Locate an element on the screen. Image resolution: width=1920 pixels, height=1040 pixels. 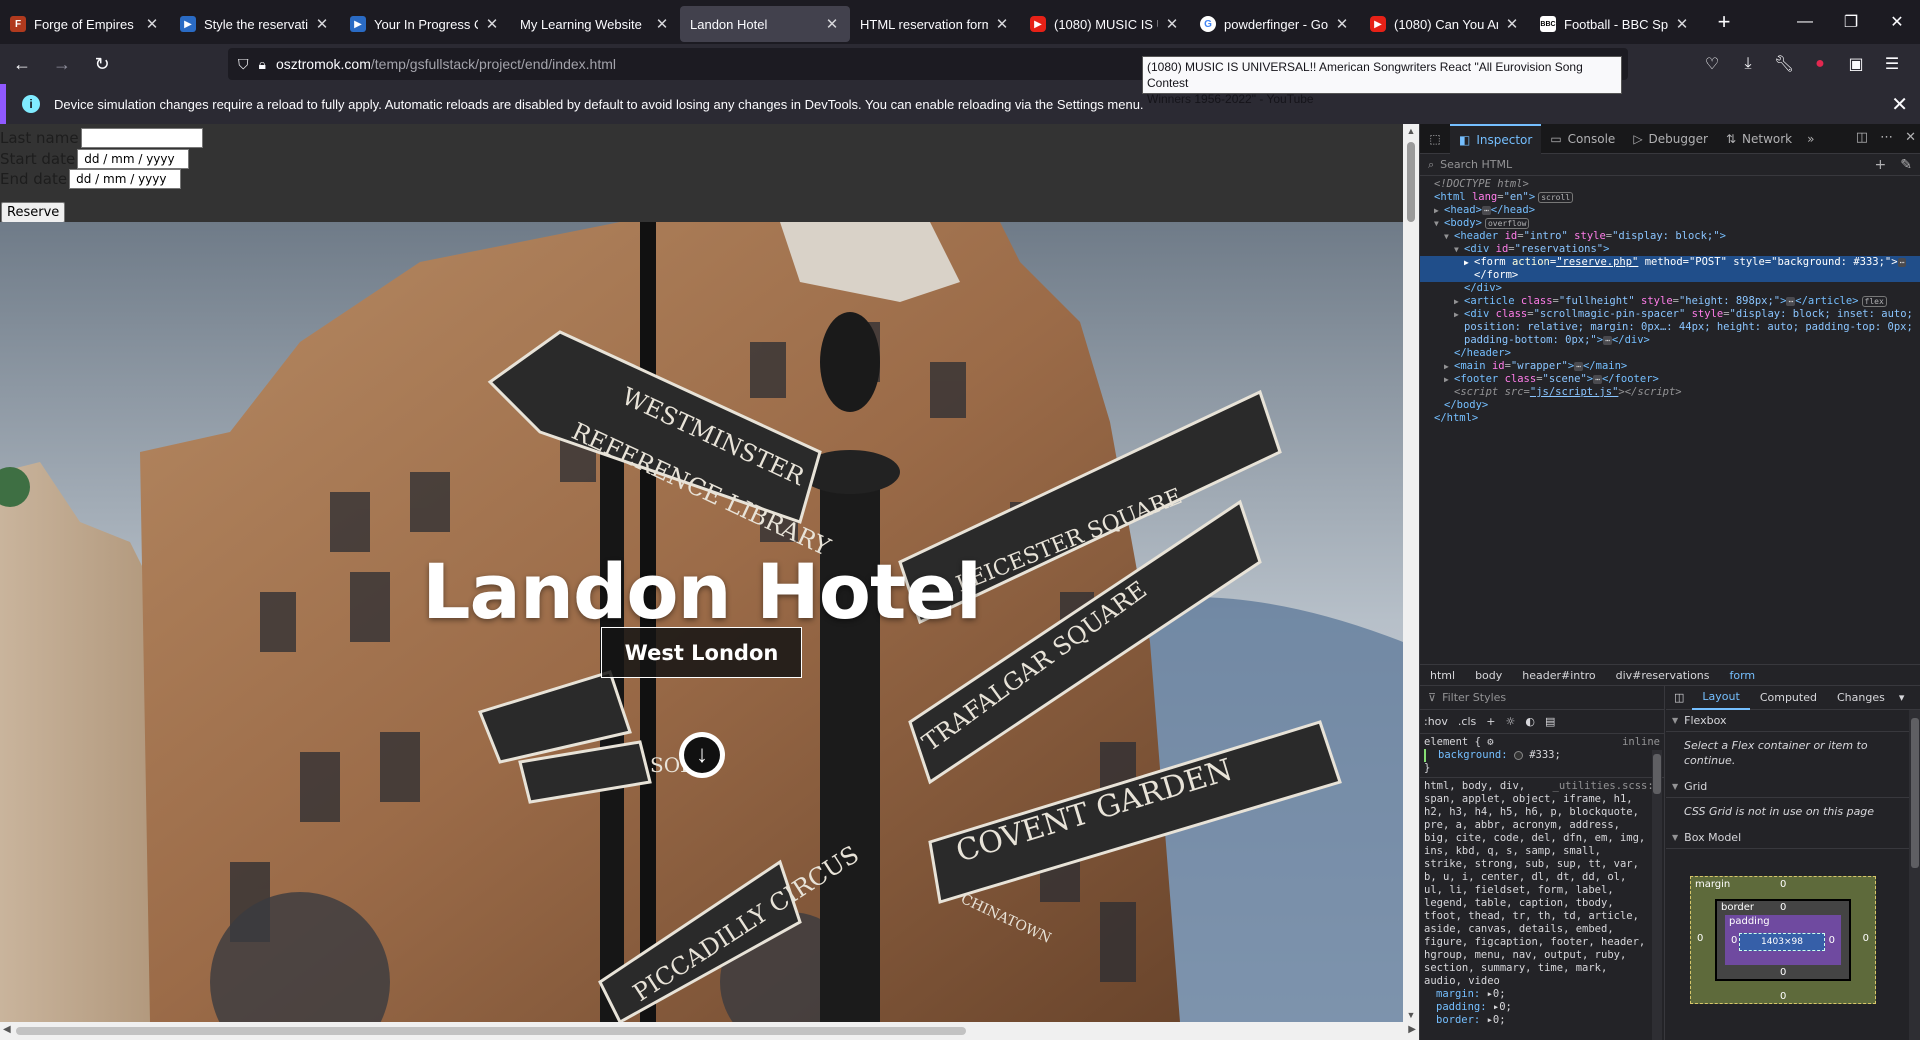
browser-tab: Landon Hotel ✕ is located at coordinates (765, 24).